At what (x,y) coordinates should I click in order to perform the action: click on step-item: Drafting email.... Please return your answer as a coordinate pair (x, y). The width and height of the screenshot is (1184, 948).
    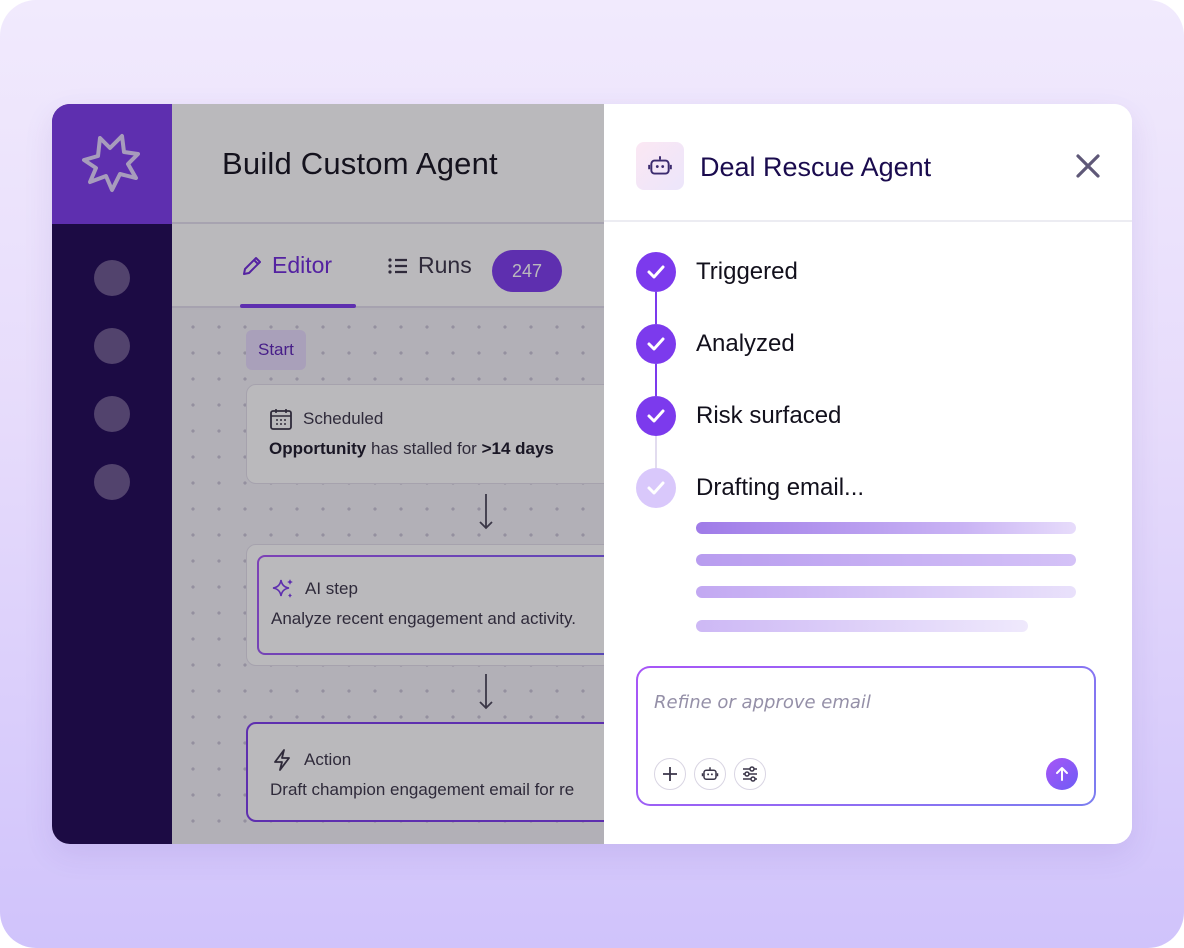
    Looking at the image, I should click on (750, 488).